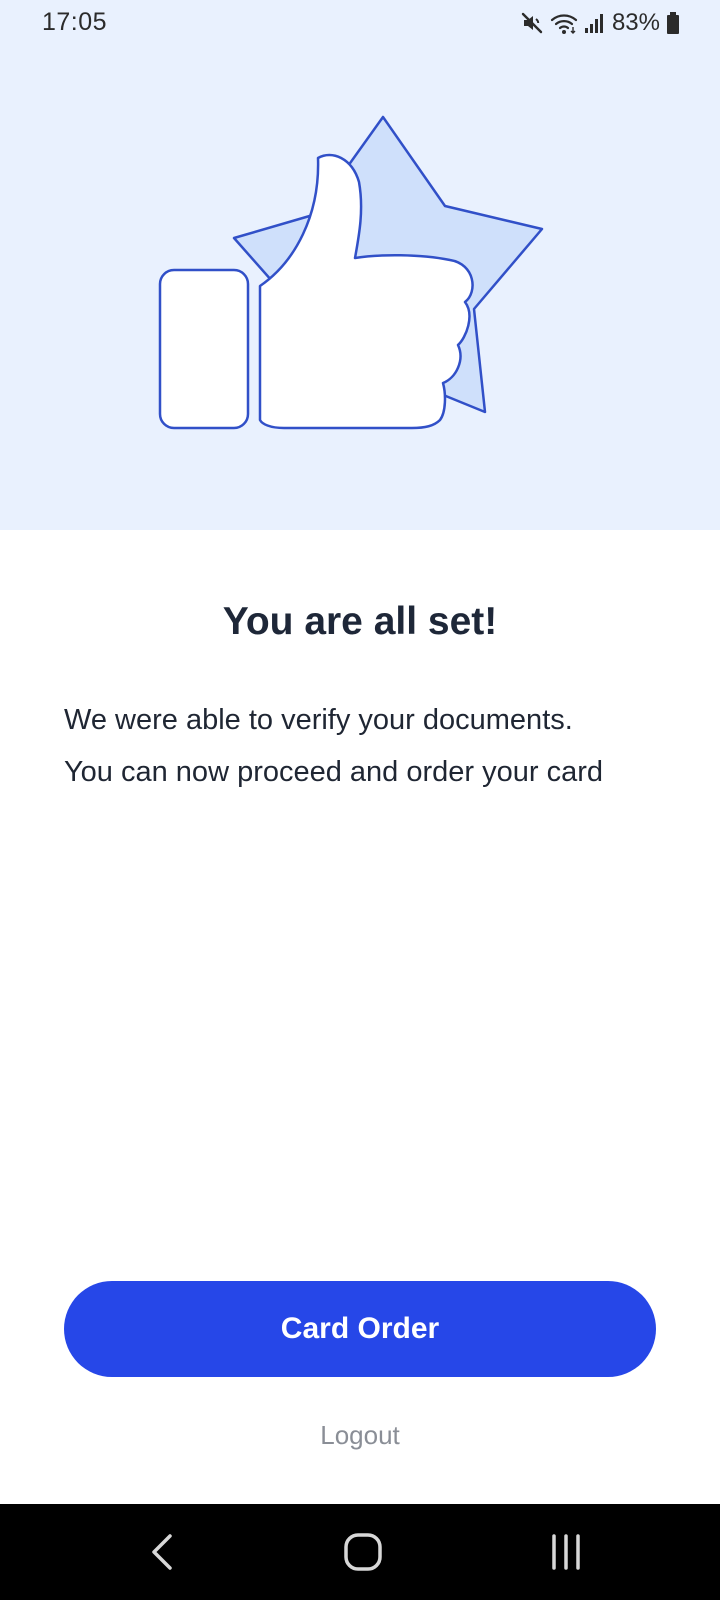 This screenshot has height=1600, width=720. Describe the element at coordinates (532, 23) in the screenshot. I see `mute-icon` at that location.